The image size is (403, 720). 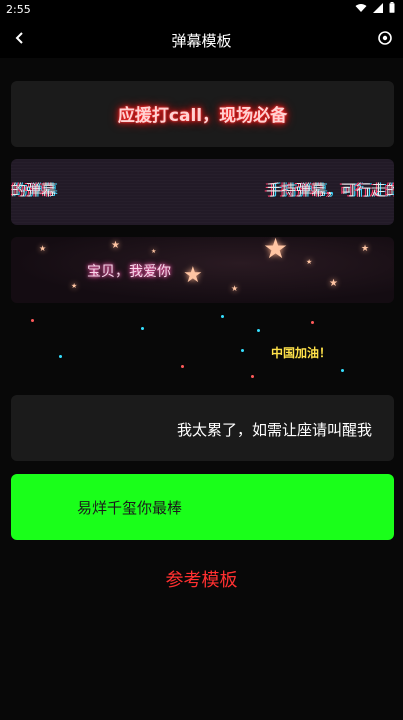 What do you see at coordinates (330, 190) in the screenshot?
I see `template-text-glitch-right: 手持弹幕，可行走的` at bounding box center [330, 190].